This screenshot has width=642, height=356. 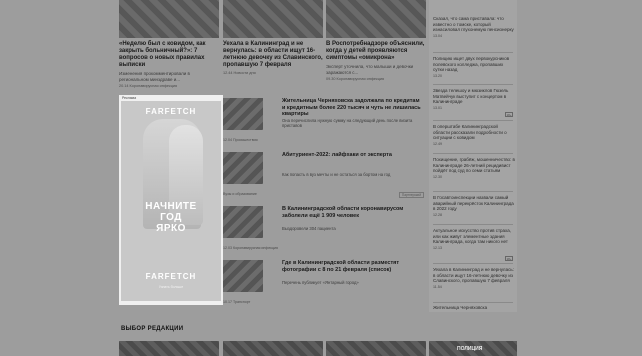 What do you see at coordinates (437, 214) in the screenshot?
I see `sidebar-news-time: 12.28` at bounding box center [437, 214].